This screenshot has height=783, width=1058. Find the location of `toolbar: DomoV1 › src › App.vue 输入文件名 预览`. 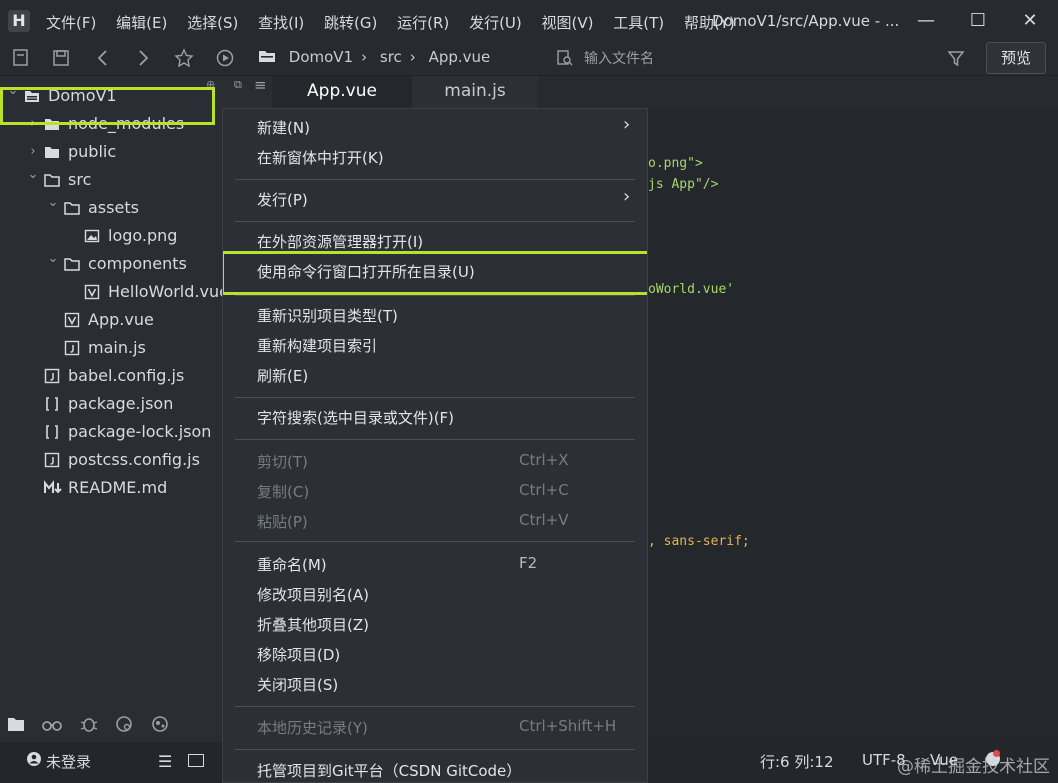

toolbar: DomoV1 › src › App.vue 输入文件名 预览 is located at coordinates (529, 59).